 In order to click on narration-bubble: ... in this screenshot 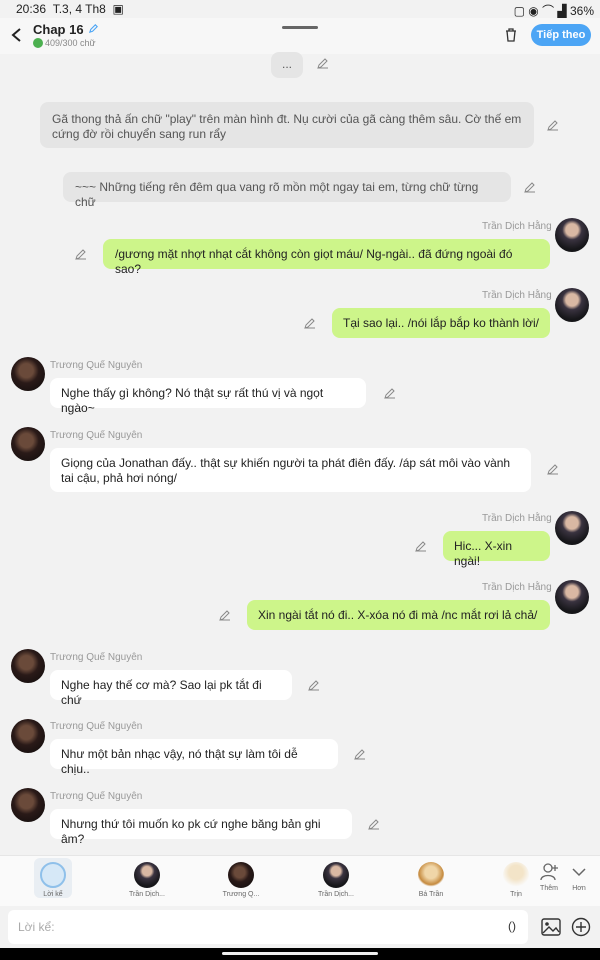, I will do `click(287, 65)`.